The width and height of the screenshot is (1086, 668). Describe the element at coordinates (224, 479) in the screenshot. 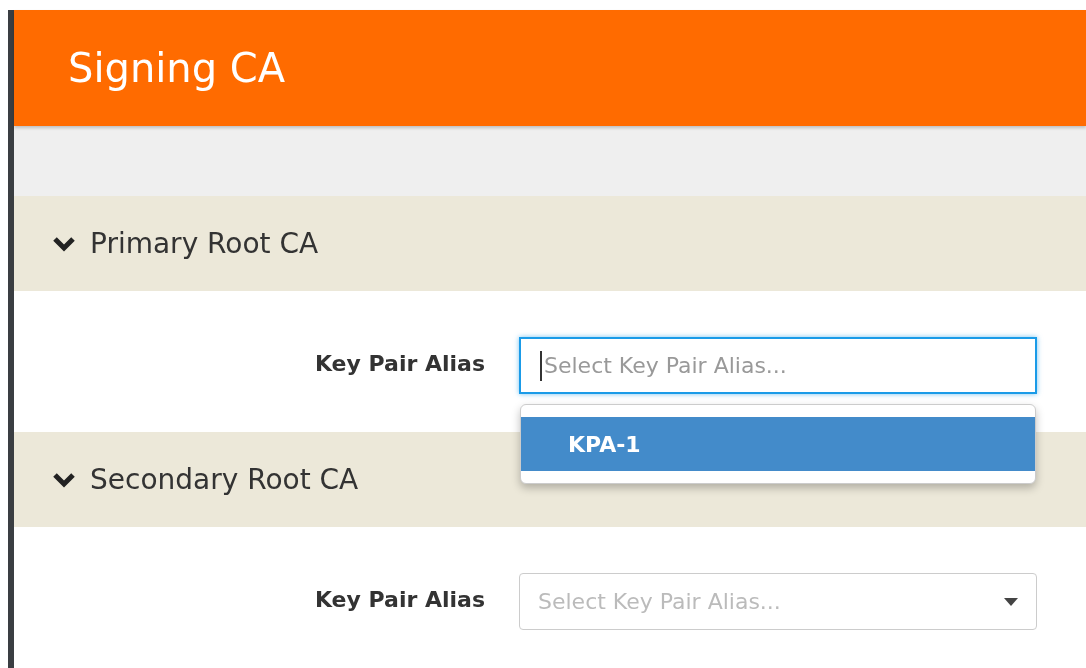

I see `section-title: Secondary Root CA` at that location.